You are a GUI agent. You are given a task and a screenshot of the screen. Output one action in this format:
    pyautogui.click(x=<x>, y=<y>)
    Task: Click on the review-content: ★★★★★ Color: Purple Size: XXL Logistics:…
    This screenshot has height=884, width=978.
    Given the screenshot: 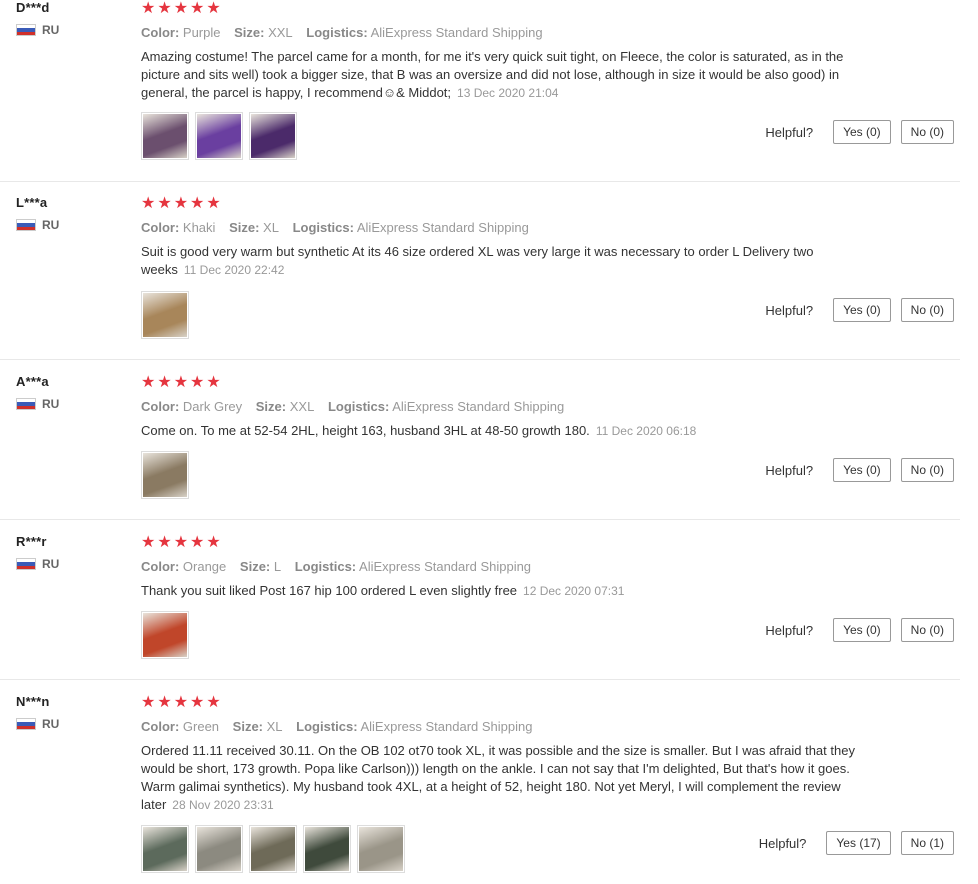 What is the action you would take?
    pyautogui.click(x=498, y=51)
    